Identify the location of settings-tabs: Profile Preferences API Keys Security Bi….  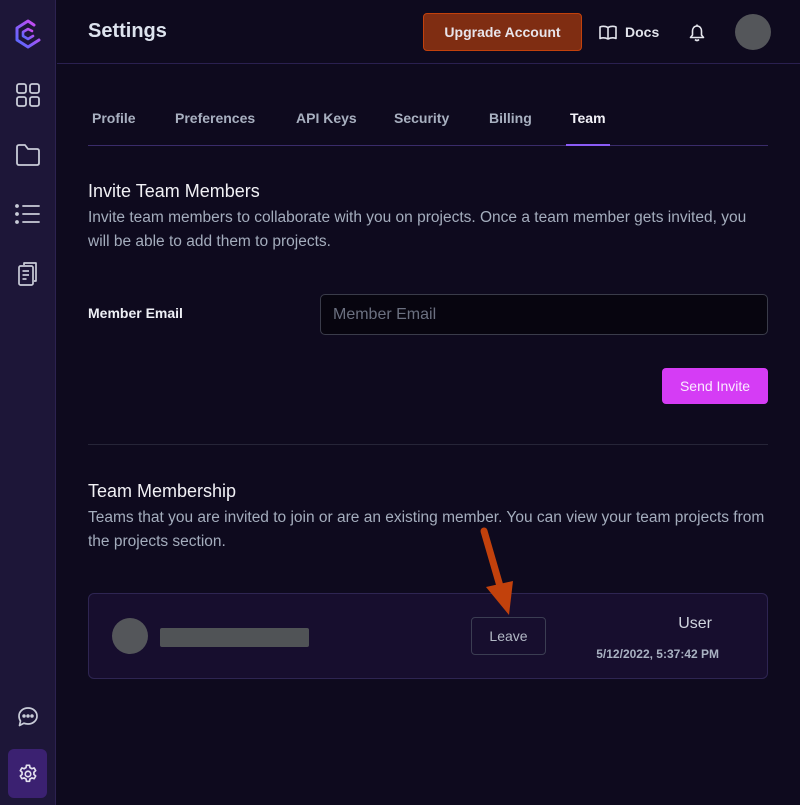
(428, 123).